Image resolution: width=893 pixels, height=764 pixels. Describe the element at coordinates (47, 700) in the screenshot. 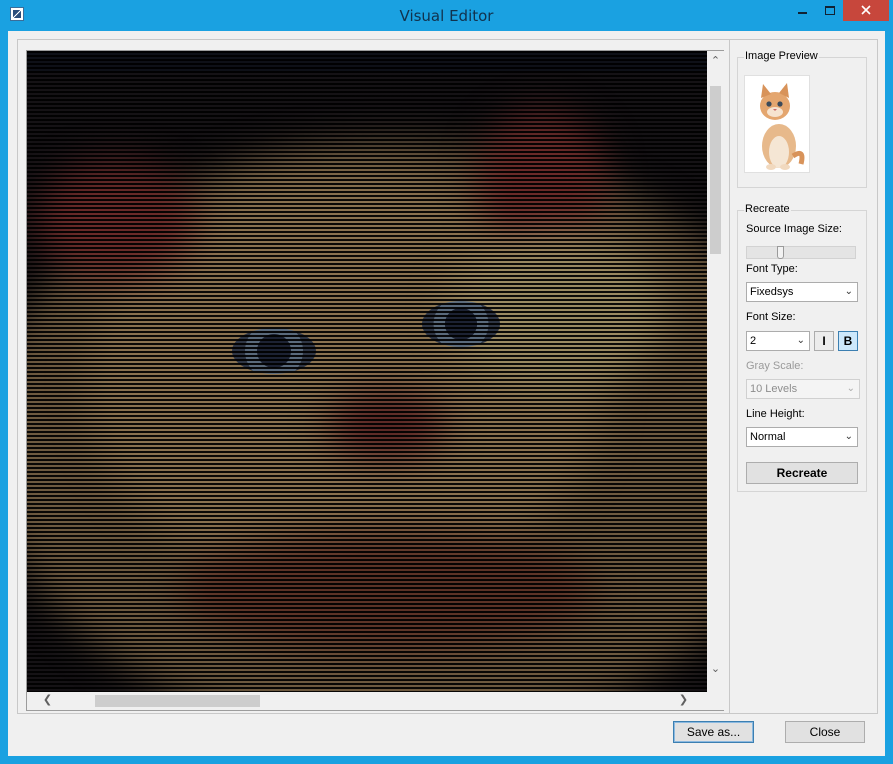

I see `scroll-left-icon: ❮` at that location.